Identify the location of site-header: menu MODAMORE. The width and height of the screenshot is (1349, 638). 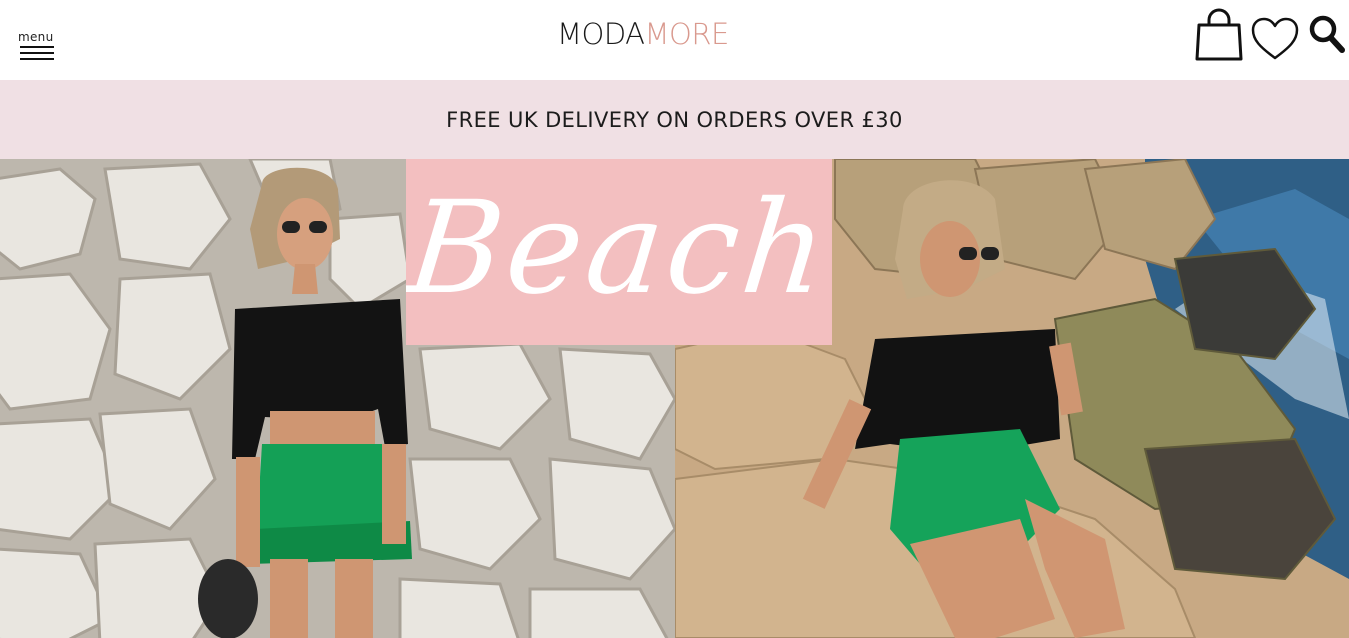
(674, 40).